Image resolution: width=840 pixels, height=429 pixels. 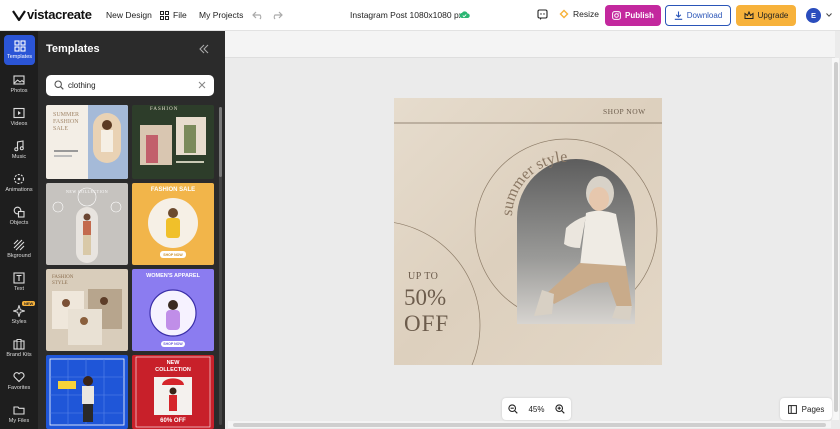 I want to click on rail-item-styles: NEW Styles, so click(x=19, y=315).